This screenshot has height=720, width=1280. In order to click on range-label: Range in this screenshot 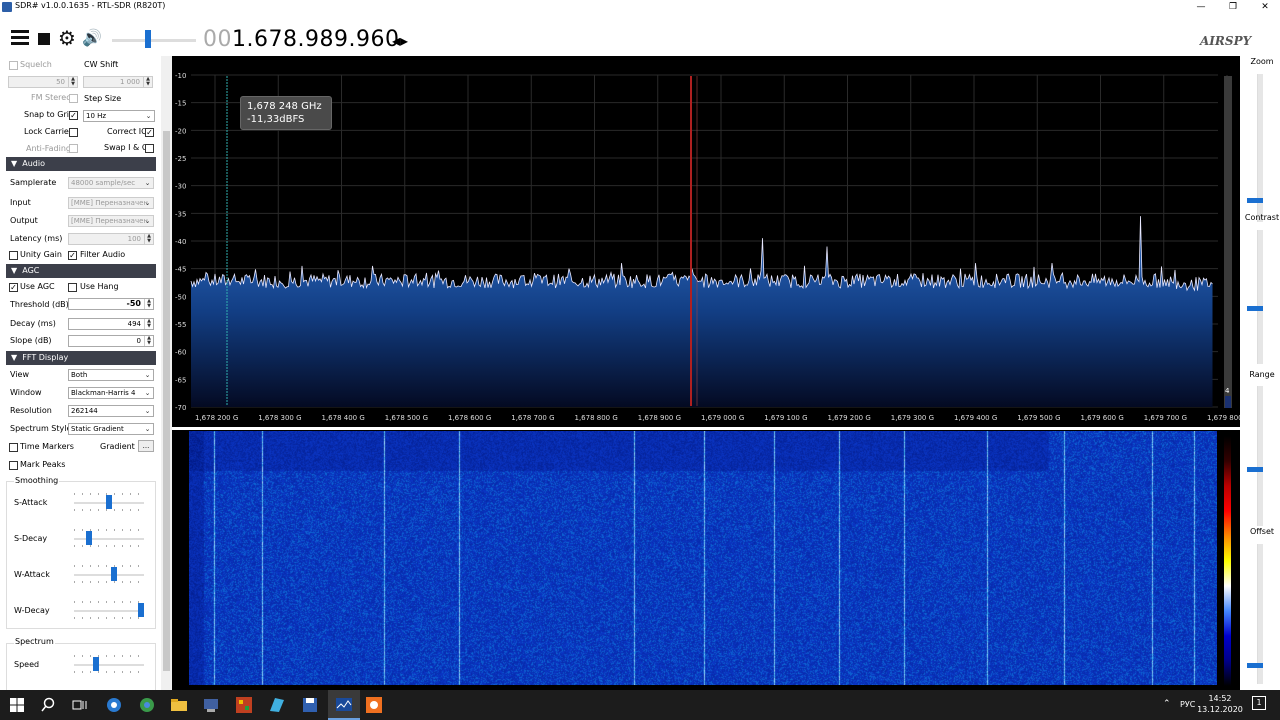, I will do `click(1262, 374)`.